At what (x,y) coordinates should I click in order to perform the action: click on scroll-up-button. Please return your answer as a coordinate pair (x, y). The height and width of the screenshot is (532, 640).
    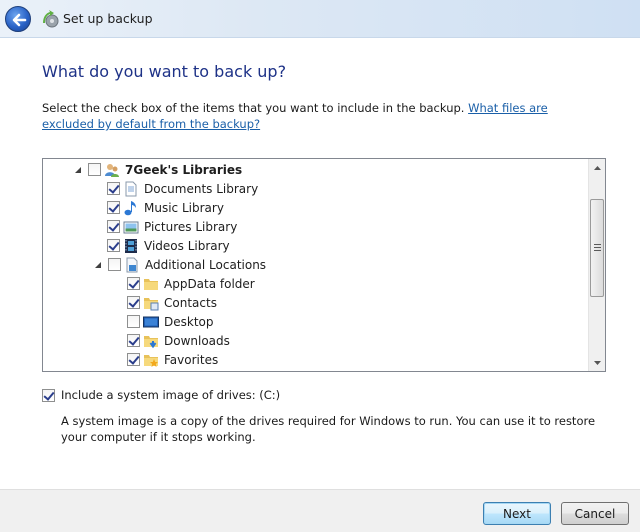
    Looking at the image, I should click on (597, 167).